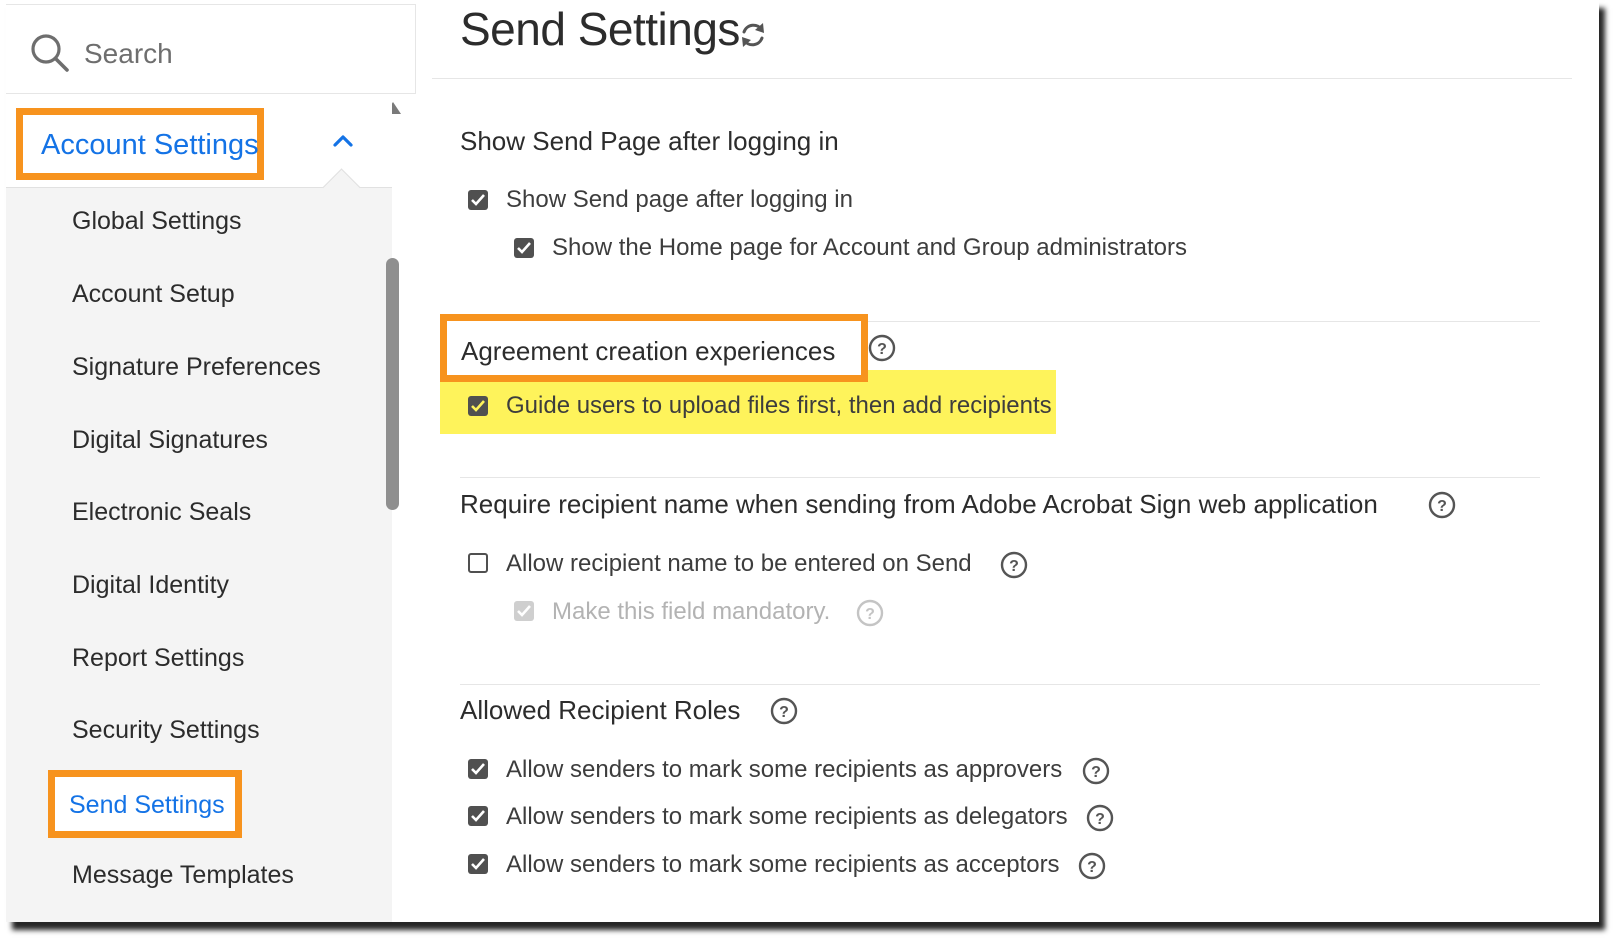  What do you see at coordinates (478, 563) in the screenshot?
I see `checkbox-allow-recipient-name` at bounding box center [478, 563].